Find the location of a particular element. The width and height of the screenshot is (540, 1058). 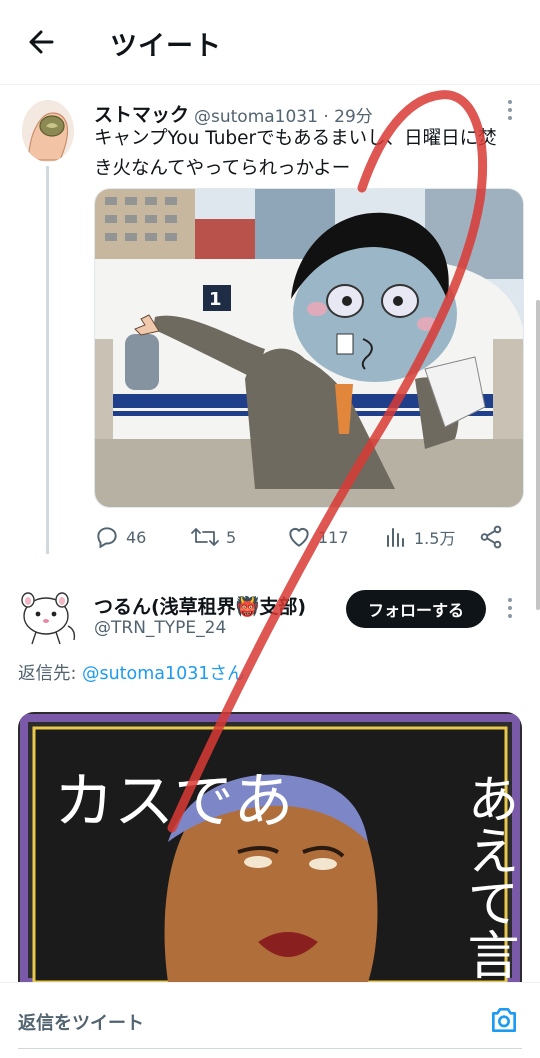

tweet-text-line: き火なんてやってられっかよー is located at coordinates (222, 168).